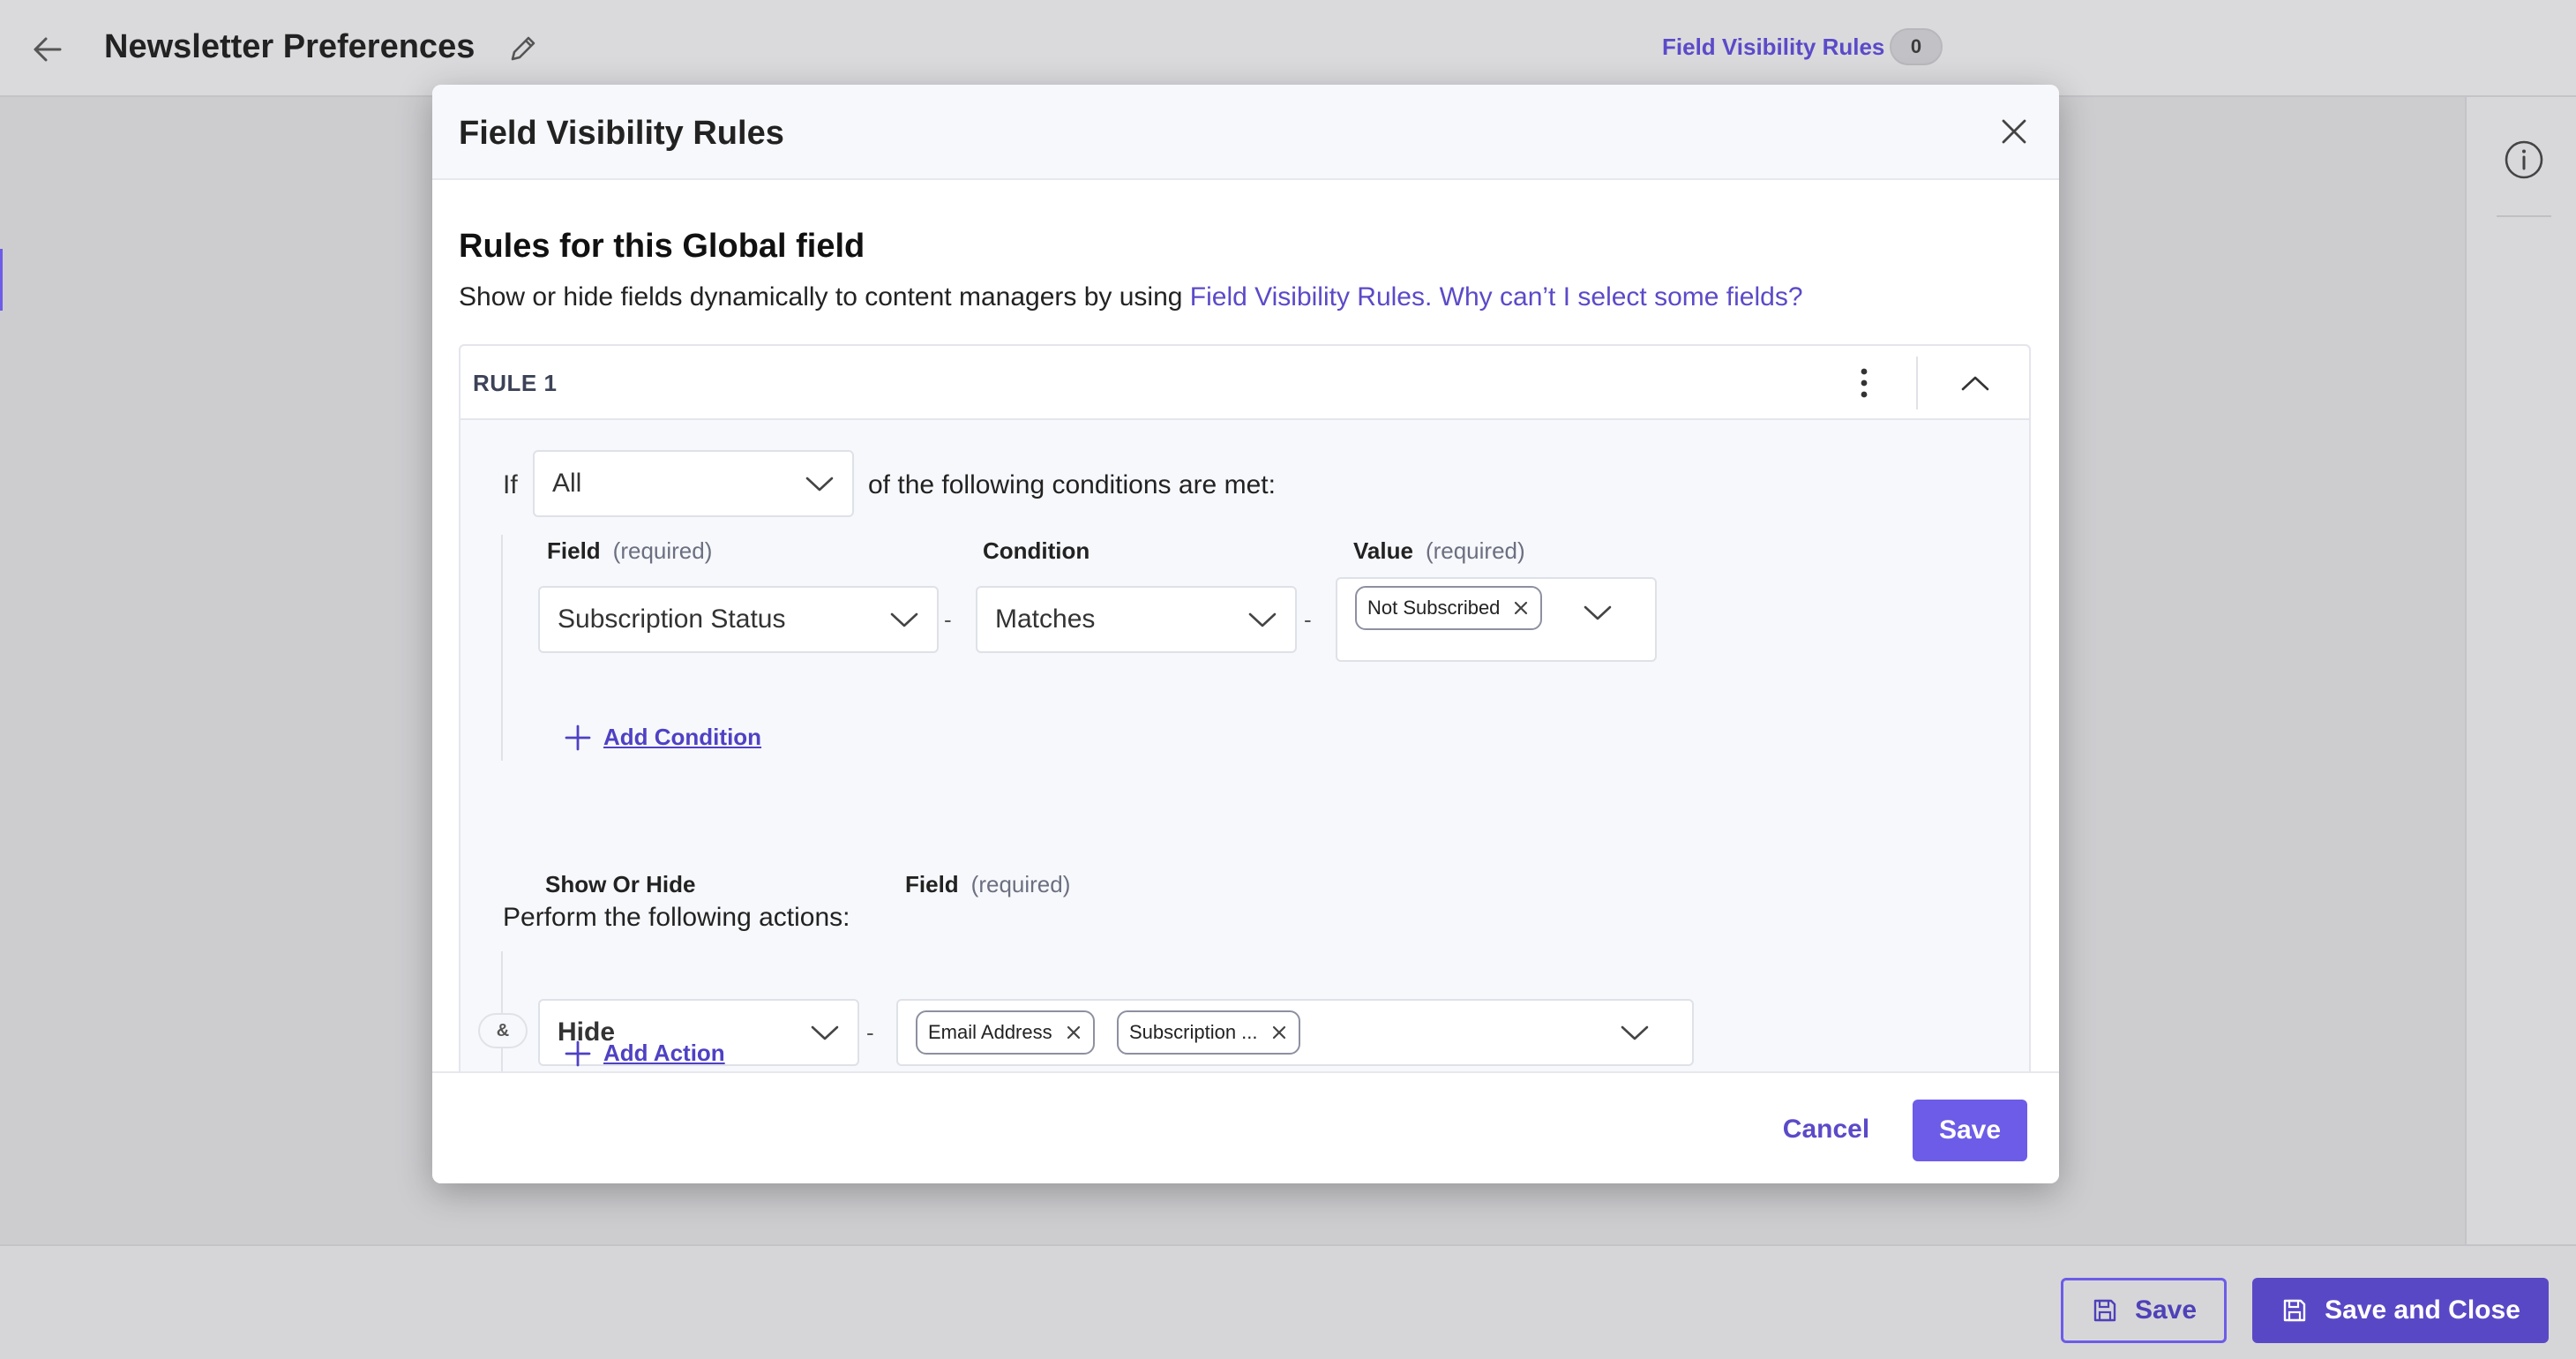 The image size is (2576, 1359). What do you see at coordinates (516, 383) in the screenshot?
I see `rule-label: RULE 1` at bounding box center [516, 383].